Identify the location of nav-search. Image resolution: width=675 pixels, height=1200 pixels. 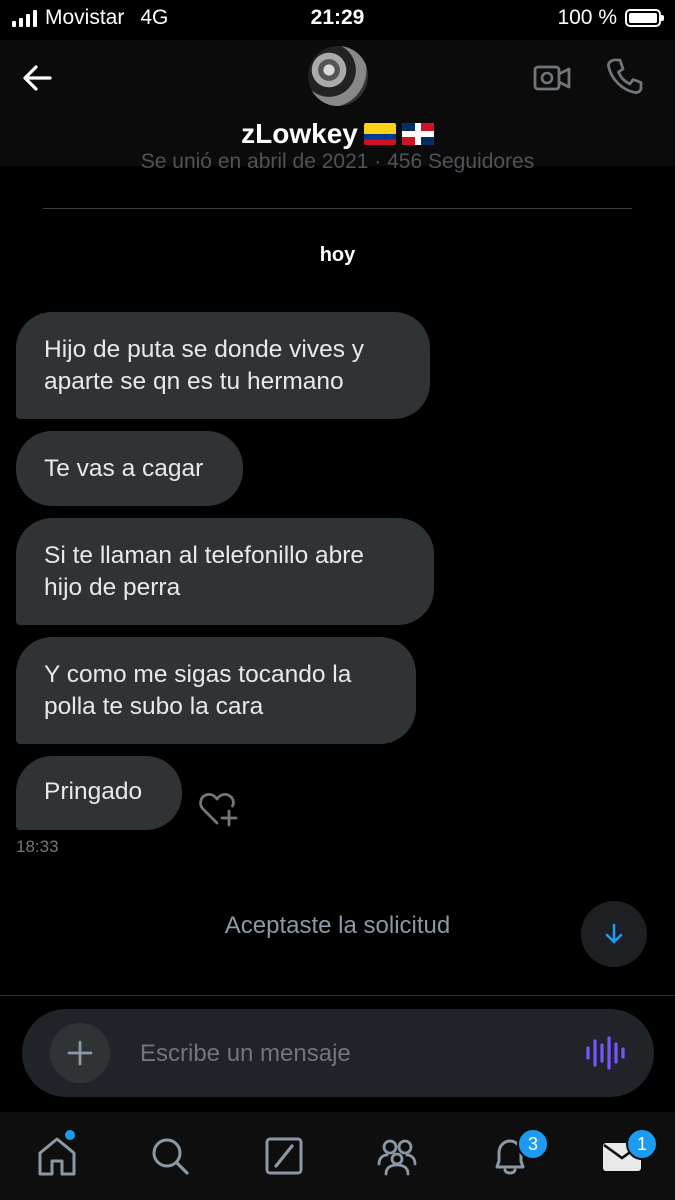
(170, 1156).